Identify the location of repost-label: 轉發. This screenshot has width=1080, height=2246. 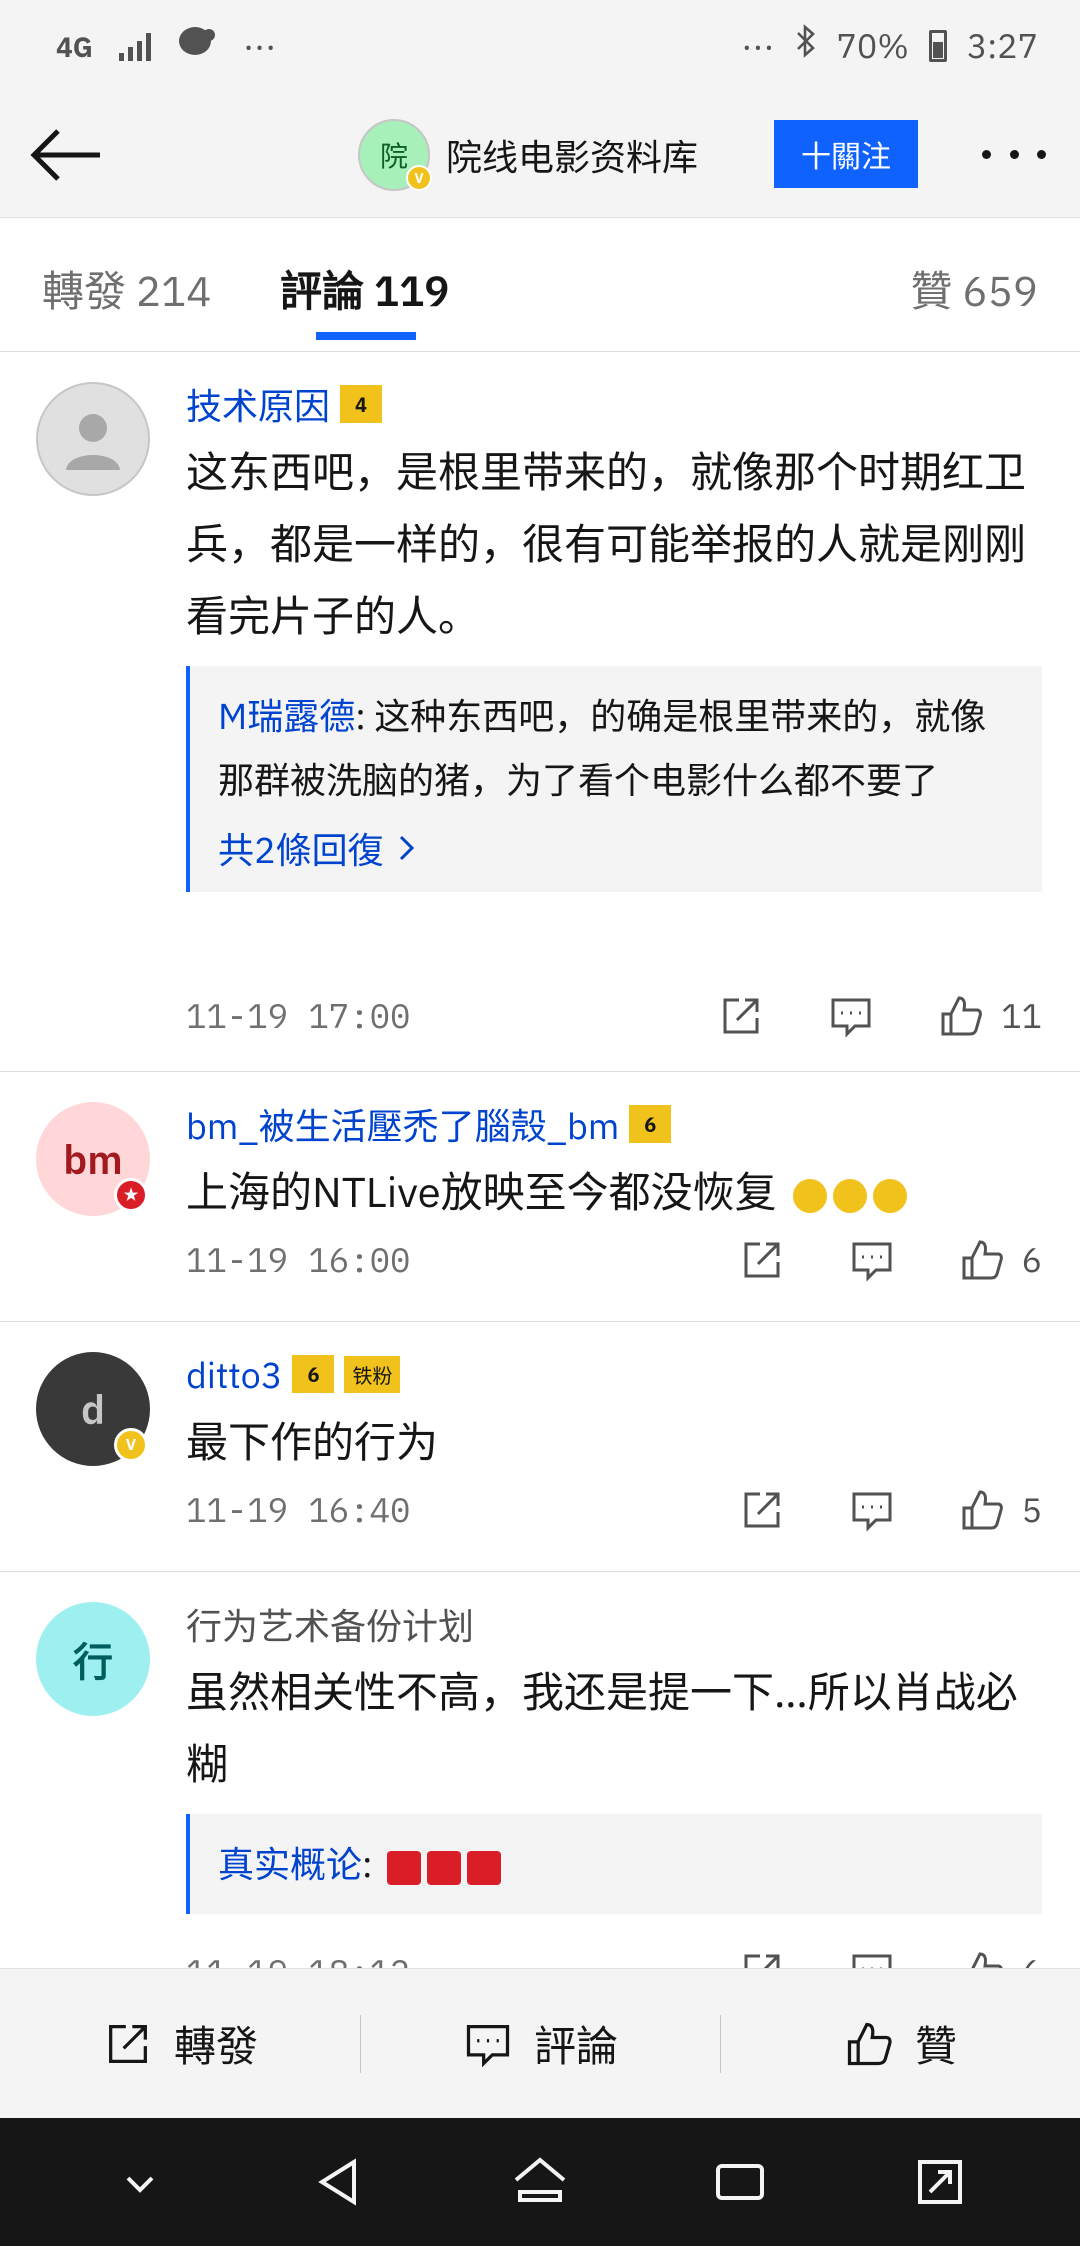
(215, 2045).